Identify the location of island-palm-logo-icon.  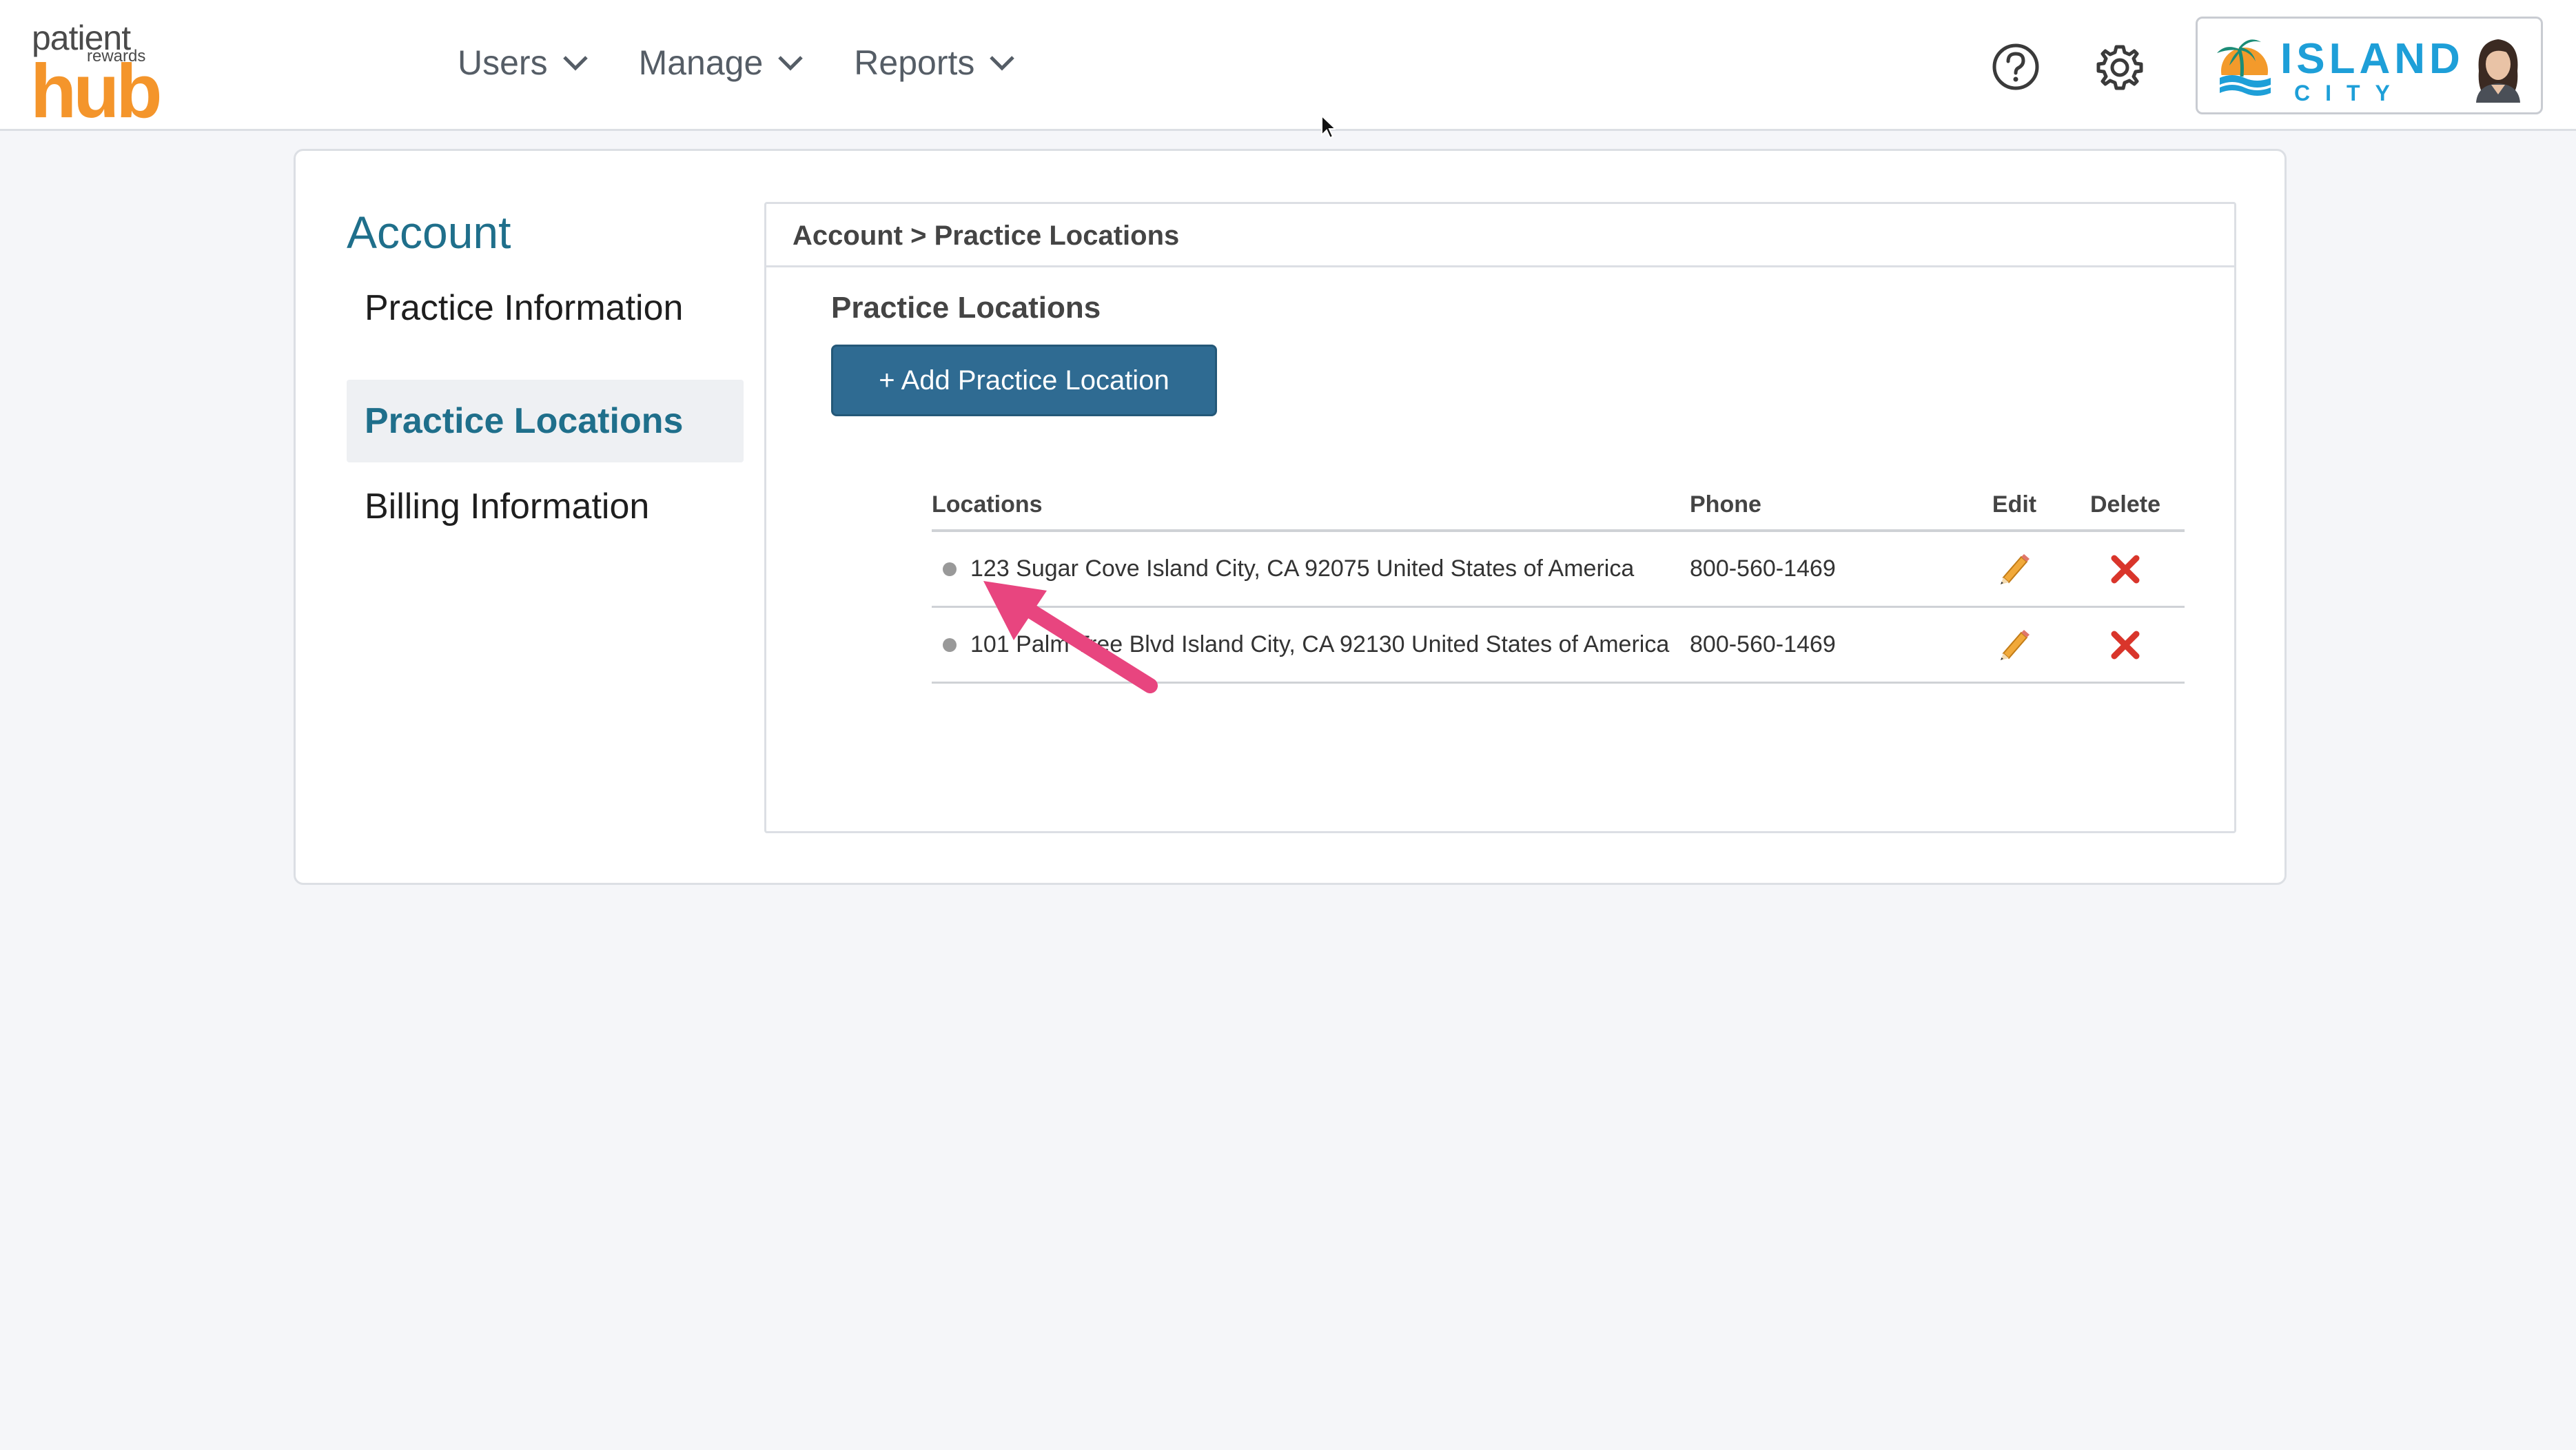
(2245, 67).